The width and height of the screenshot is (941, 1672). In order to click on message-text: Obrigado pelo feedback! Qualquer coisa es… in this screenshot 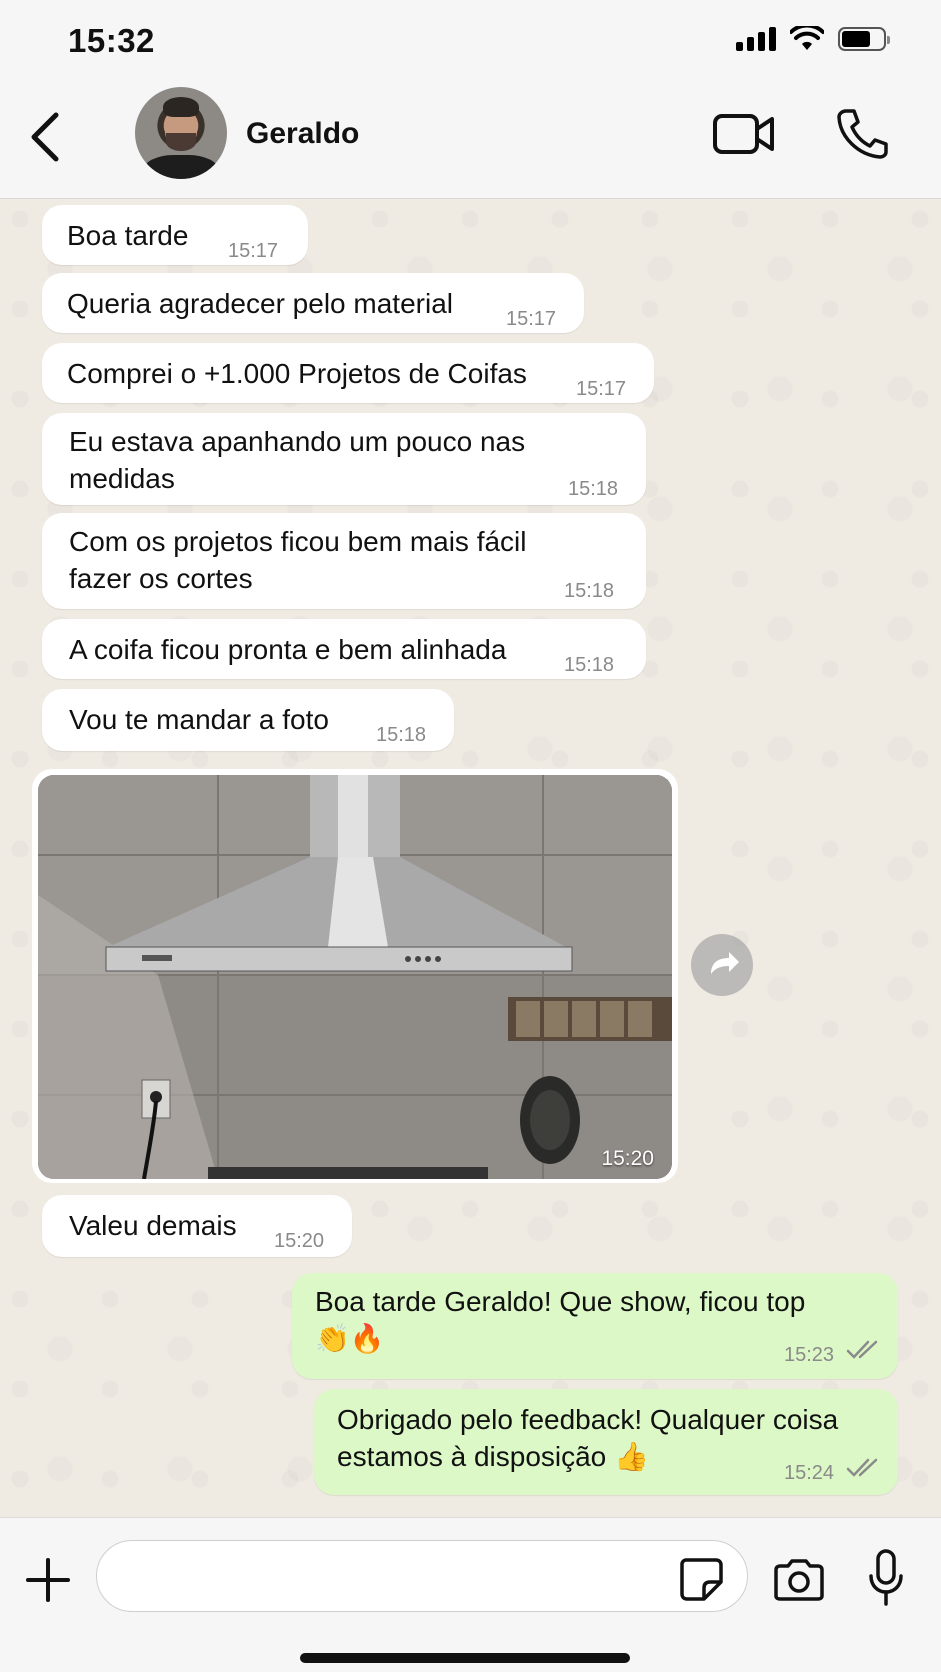, I will do `click(588, 1438)`.